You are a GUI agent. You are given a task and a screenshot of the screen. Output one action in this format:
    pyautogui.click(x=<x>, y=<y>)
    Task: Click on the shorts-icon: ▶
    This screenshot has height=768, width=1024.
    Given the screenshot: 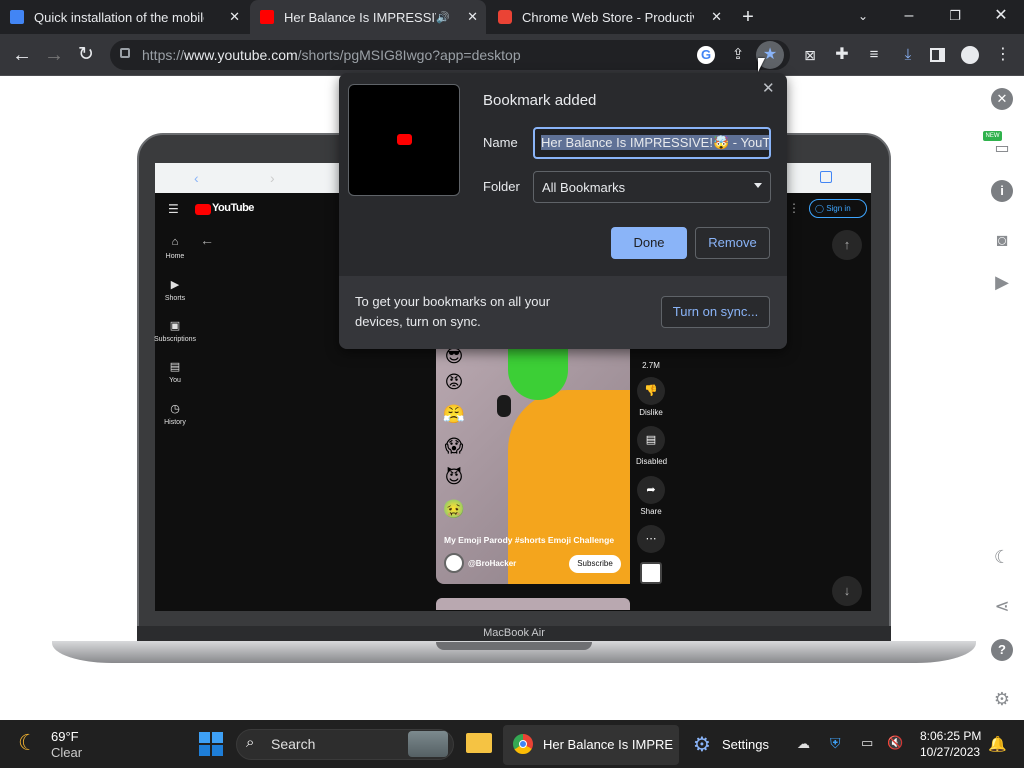 What is the action you would take?
    pyautogui.click(x=175, y=285)
    